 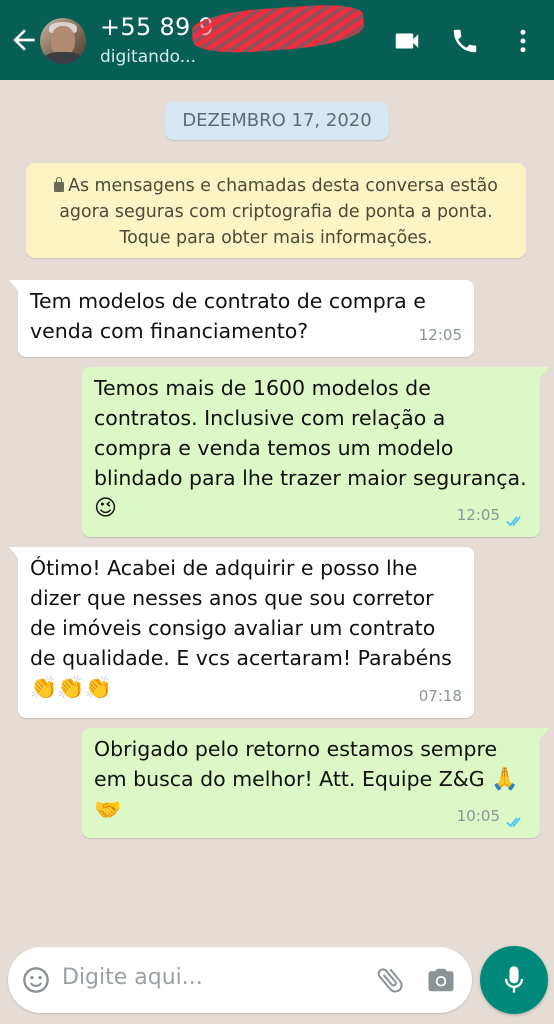 I want to click on video-call-icon, so click(x=407, y=41).